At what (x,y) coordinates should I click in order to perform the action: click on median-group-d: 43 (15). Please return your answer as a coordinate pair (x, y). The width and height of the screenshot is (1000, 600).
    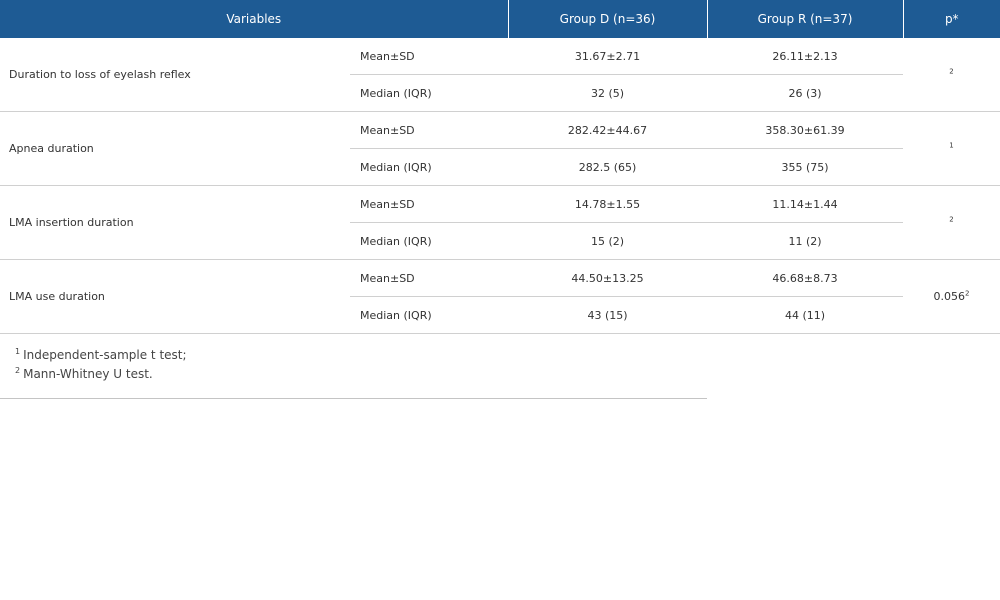
    Looking at the image, I should click on (607, 315).